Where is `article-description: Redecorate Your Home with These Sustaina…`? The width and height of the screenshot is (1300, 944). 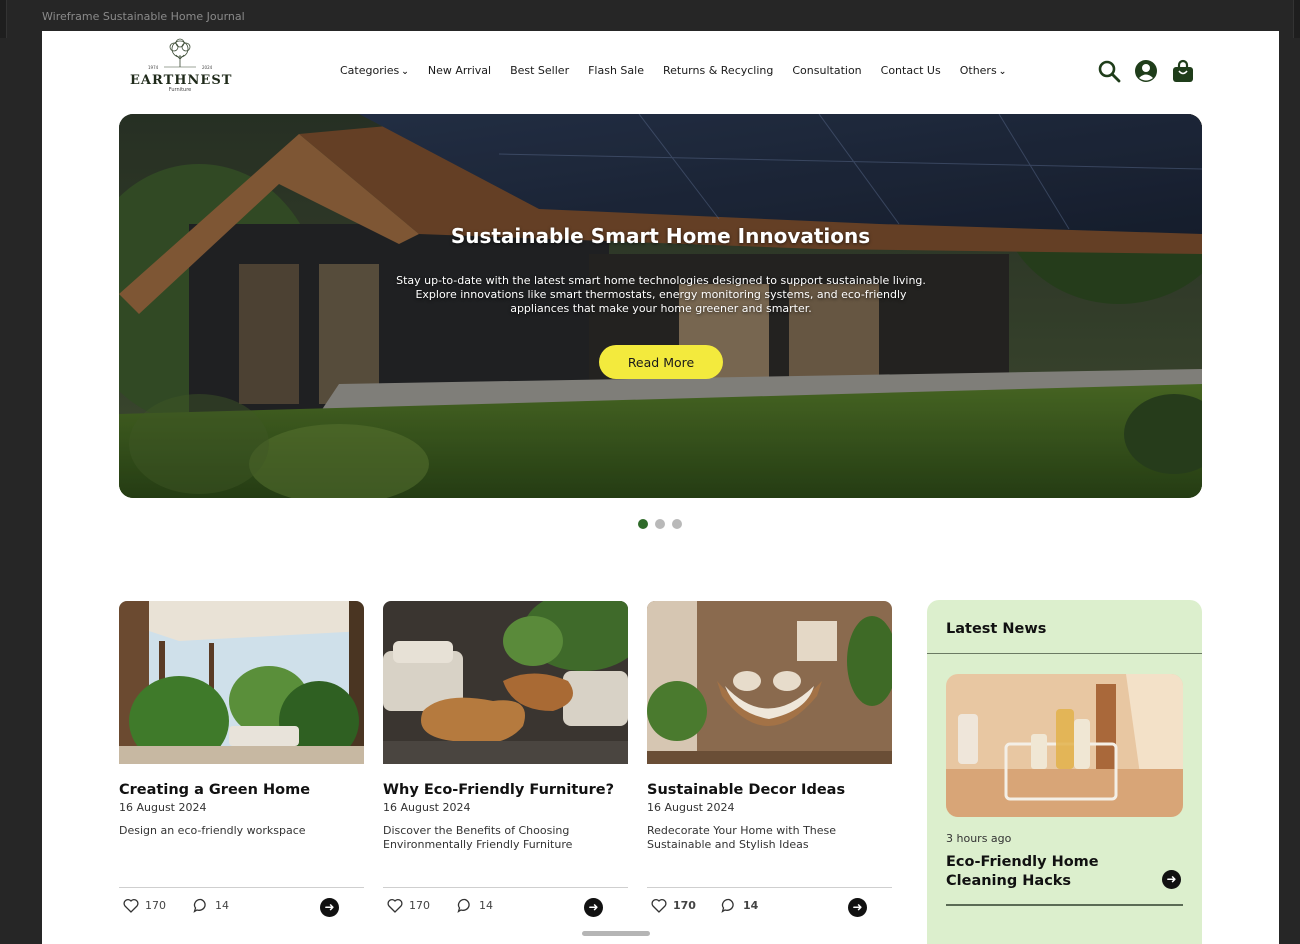 article-description: Redecorate Your Home with These Sustaina… is located at coordinates (742, 837).